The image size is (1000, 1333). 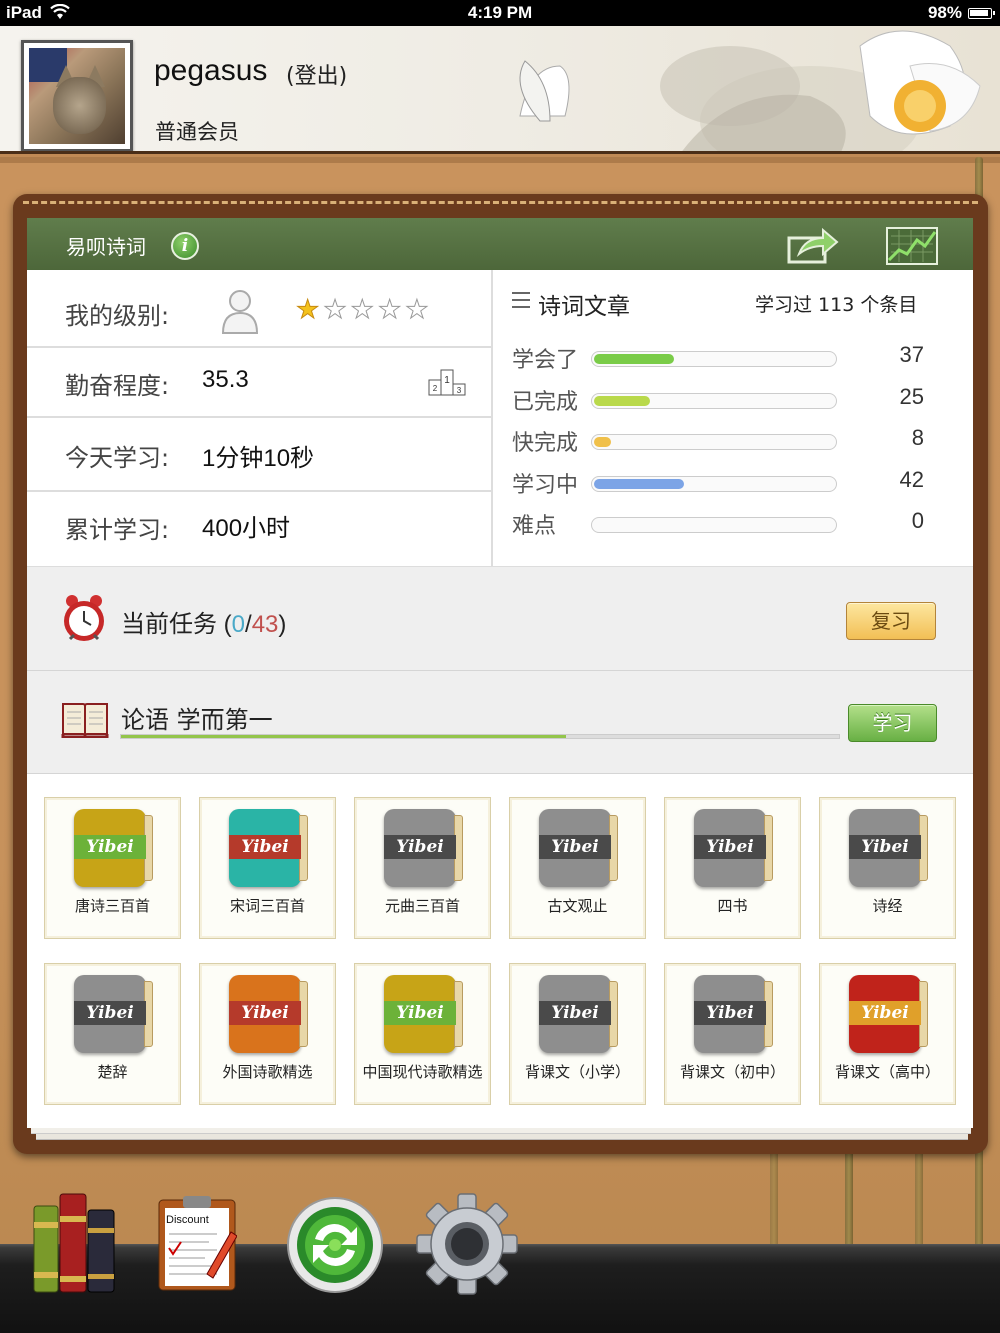 What do you see at coordinates (265, 624) in the screenshot?
I see `task-total-count: 43` at bounding box center [265, 624].